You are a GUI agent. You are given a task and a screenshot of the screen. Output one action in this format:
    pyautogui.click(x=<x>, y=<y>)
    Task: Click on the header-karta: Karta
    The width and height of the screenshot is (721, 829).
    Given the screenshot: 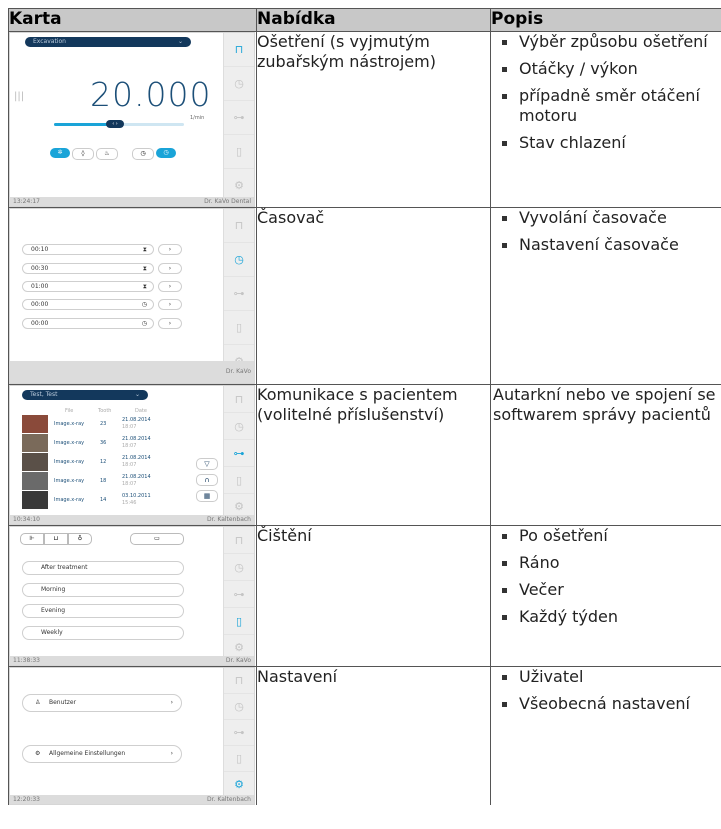 What is the action you would take?
    pyautogui.click(x=132, y=20)
    